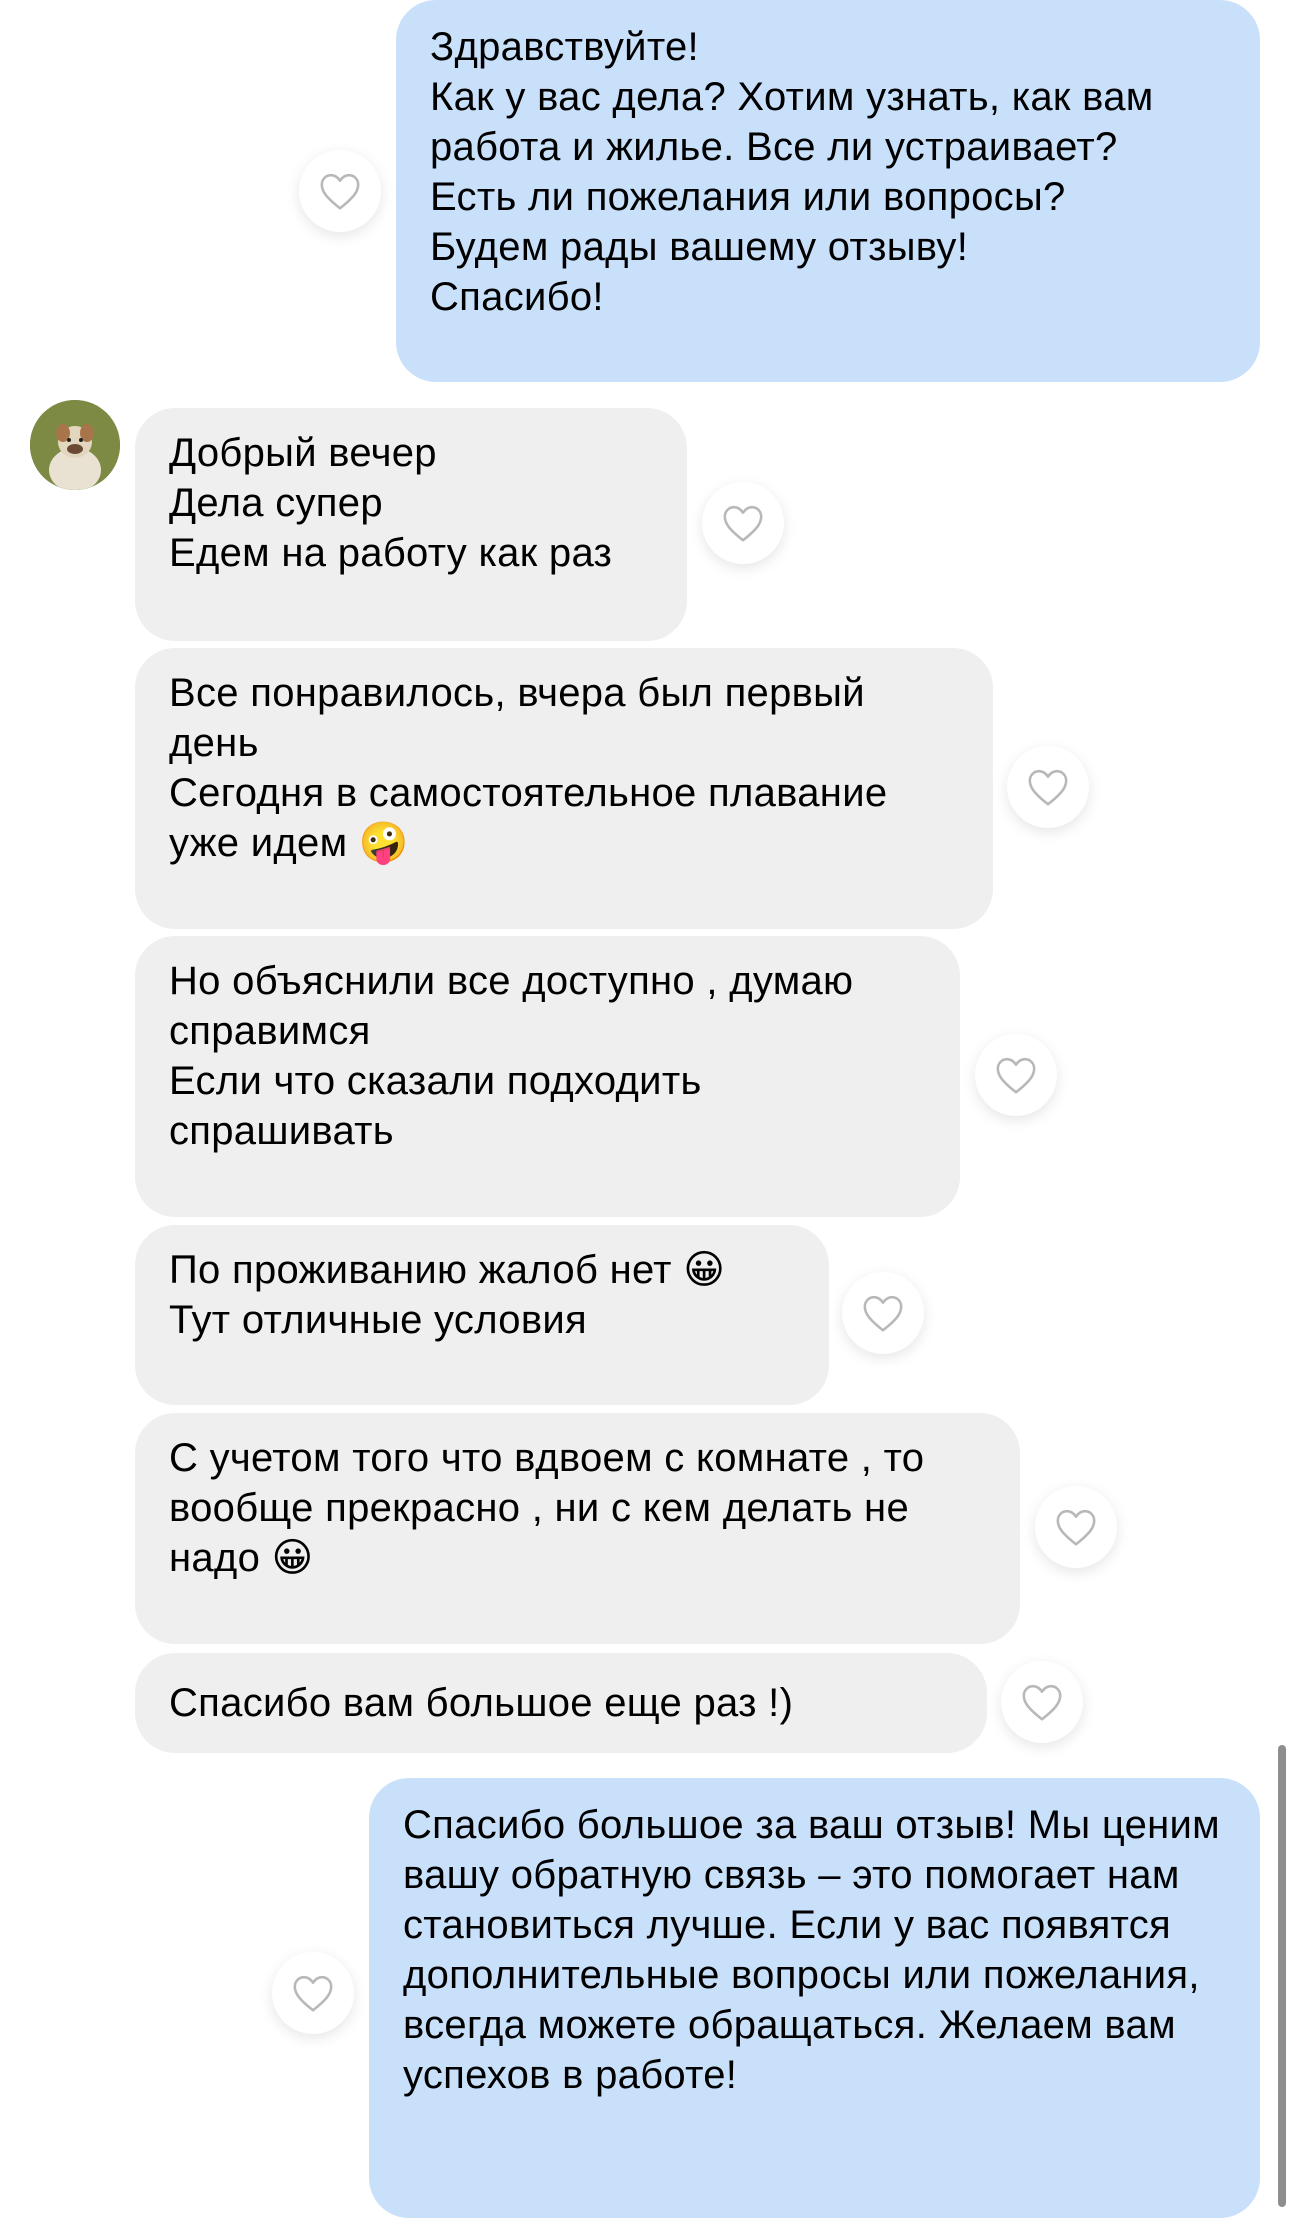 The height and width of the screenshot is (2218, 1290). I want to click on contact-avatar, so click(75, 445).